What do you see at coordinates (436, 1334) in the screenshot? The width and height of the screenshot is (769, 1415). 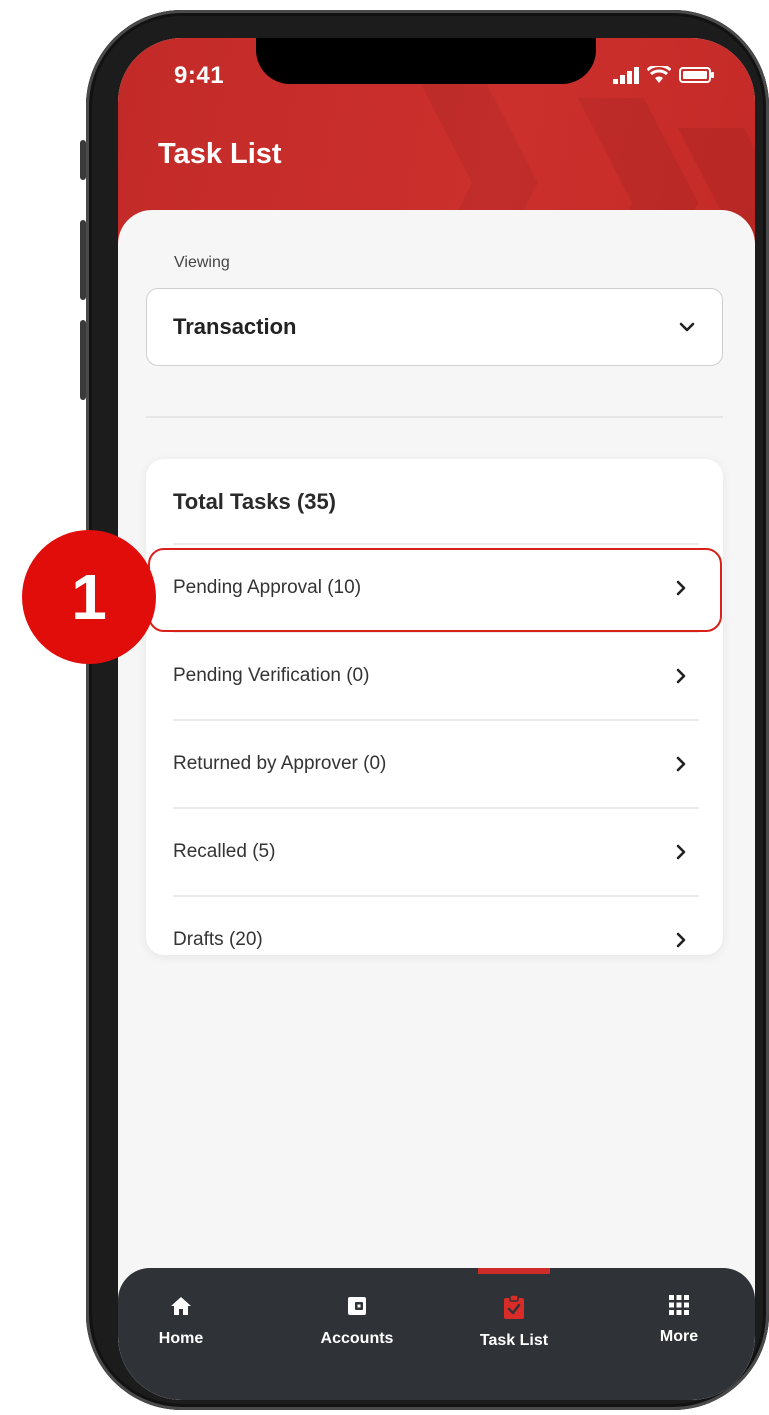 I see `bottom-tab-bar: Home Accounts Task List More` at bounding box center [436, 1334].